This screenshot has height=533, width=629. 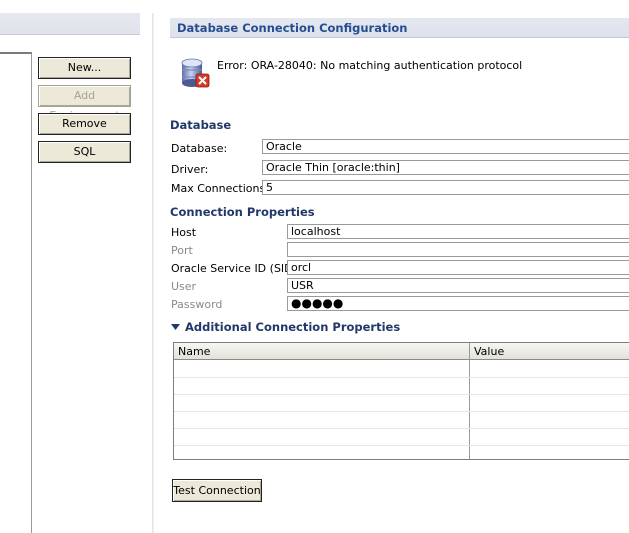 I want to click on column-header-name: Name, so click(x=321, y=351).